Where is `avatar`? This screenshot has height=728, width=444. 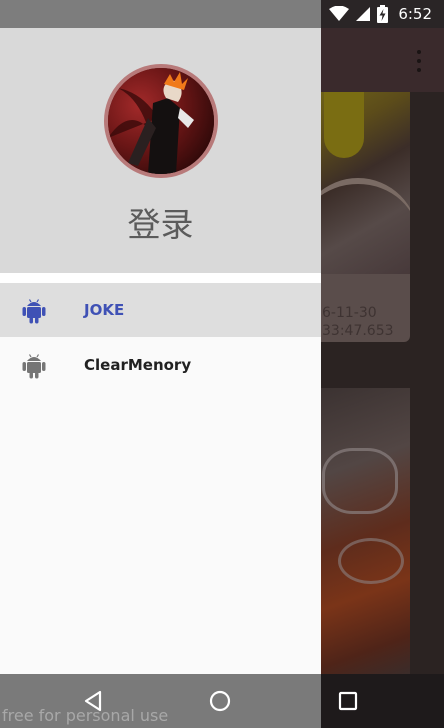
avatar is located at coordinates (161, 121).